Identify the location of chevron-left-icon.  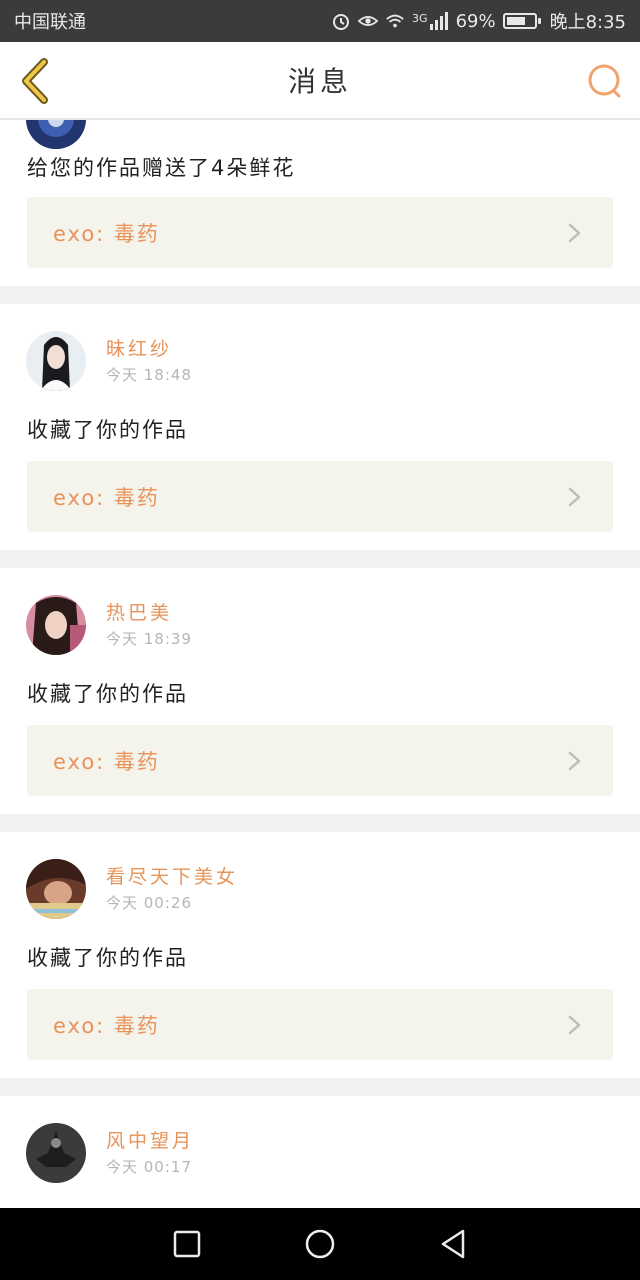
(36, 81).